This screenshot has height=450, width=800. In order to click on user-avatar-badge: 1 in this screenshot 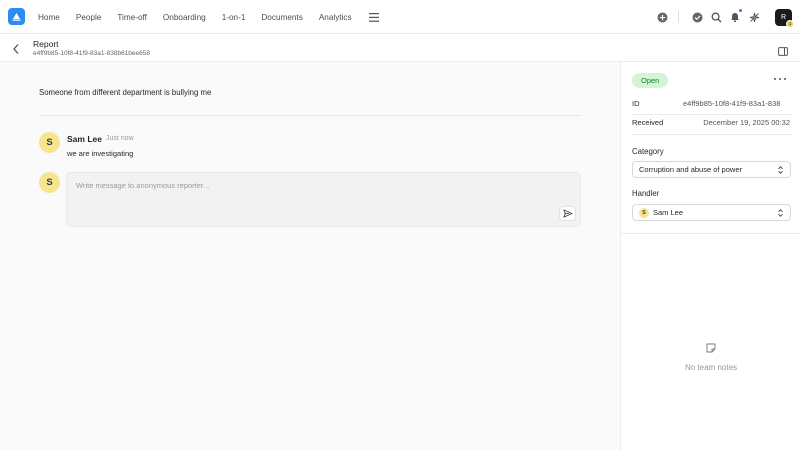, I will do `click(790, 23)`.